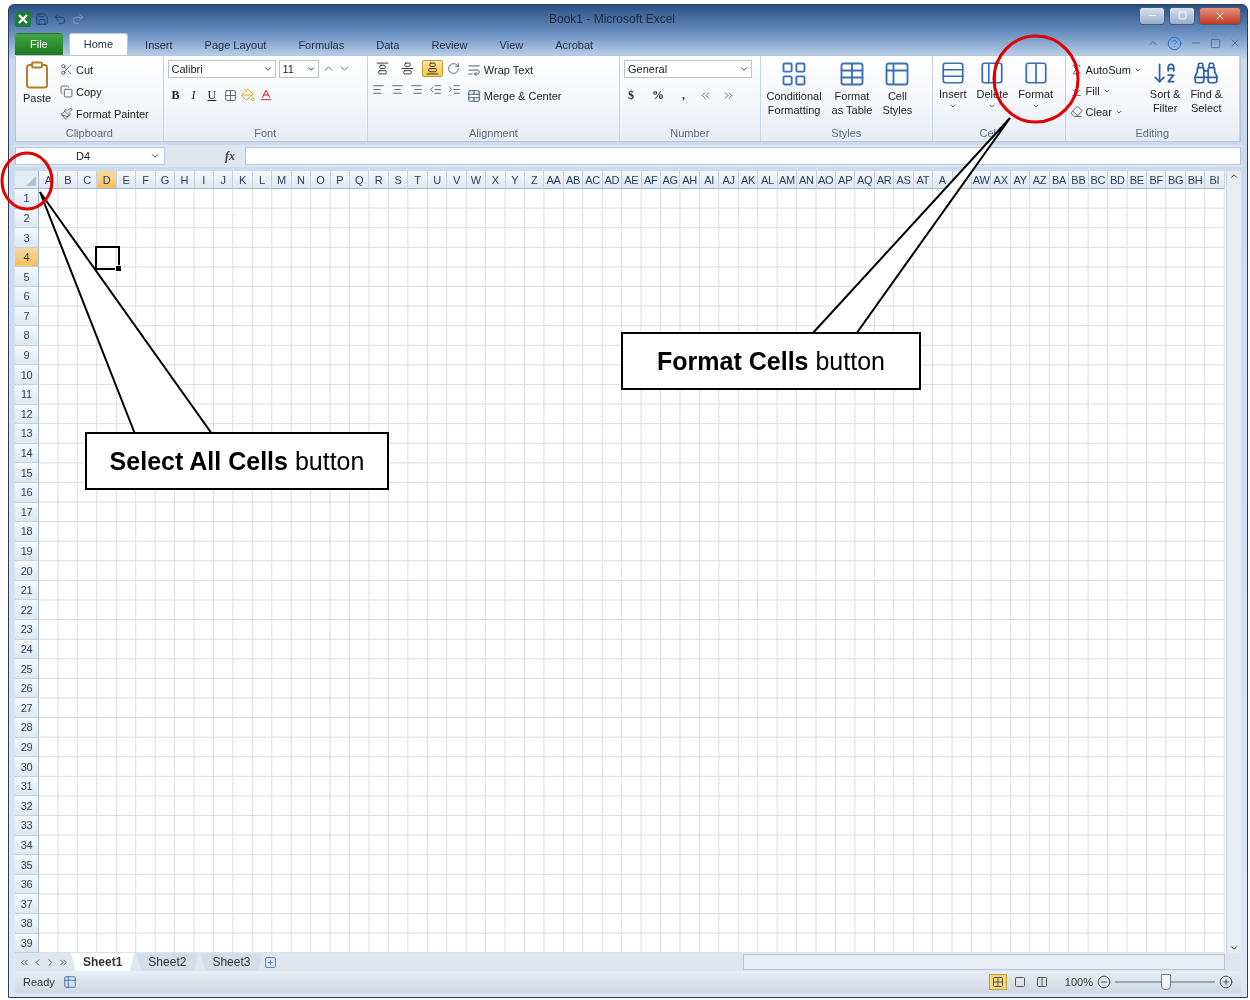 This screenshot has height=1000, width=1250. I want to click on column-header: AJ, so click(729, 180).